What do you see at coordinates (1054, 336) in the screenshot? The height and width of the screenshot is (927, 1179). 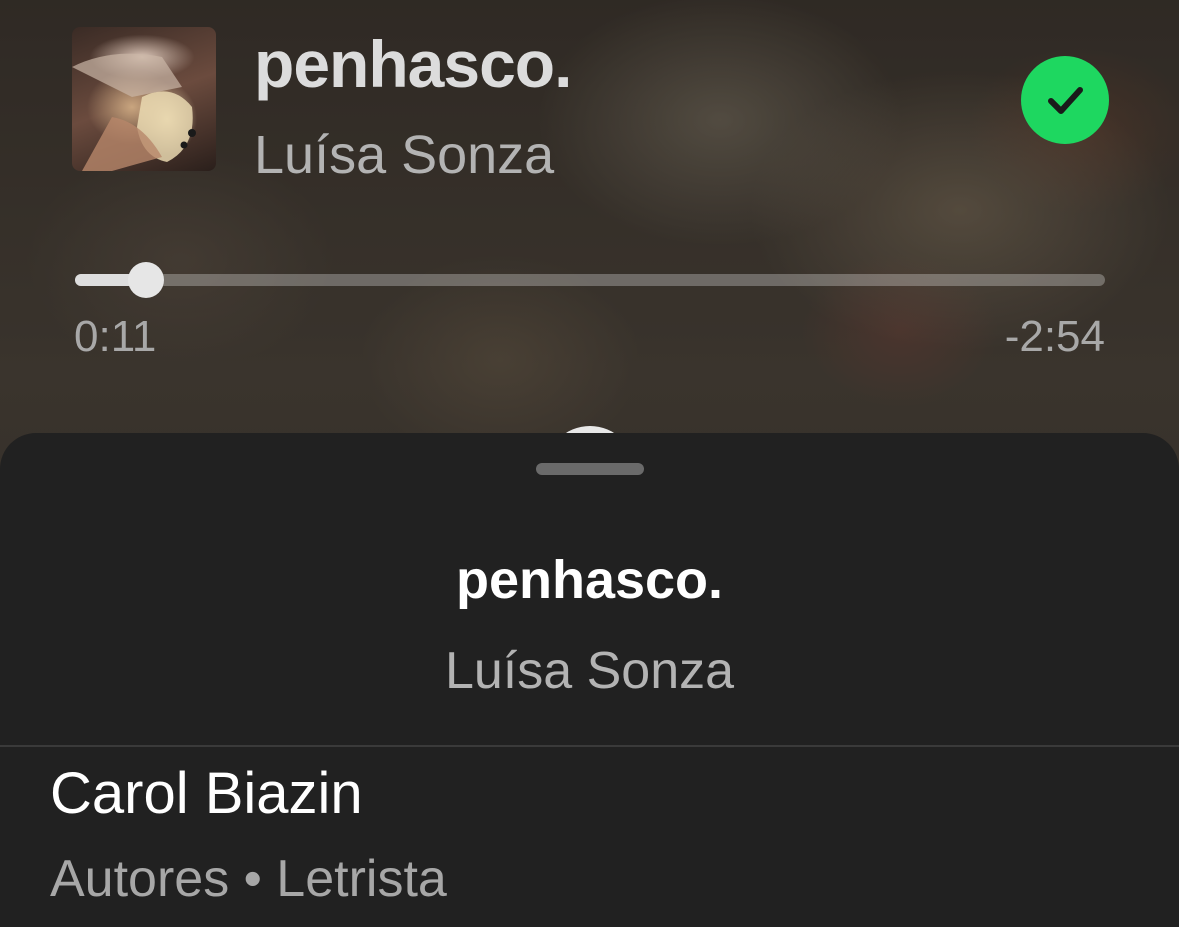 I see `time-remaining: -2:54` at bounding box center [1054, 336].